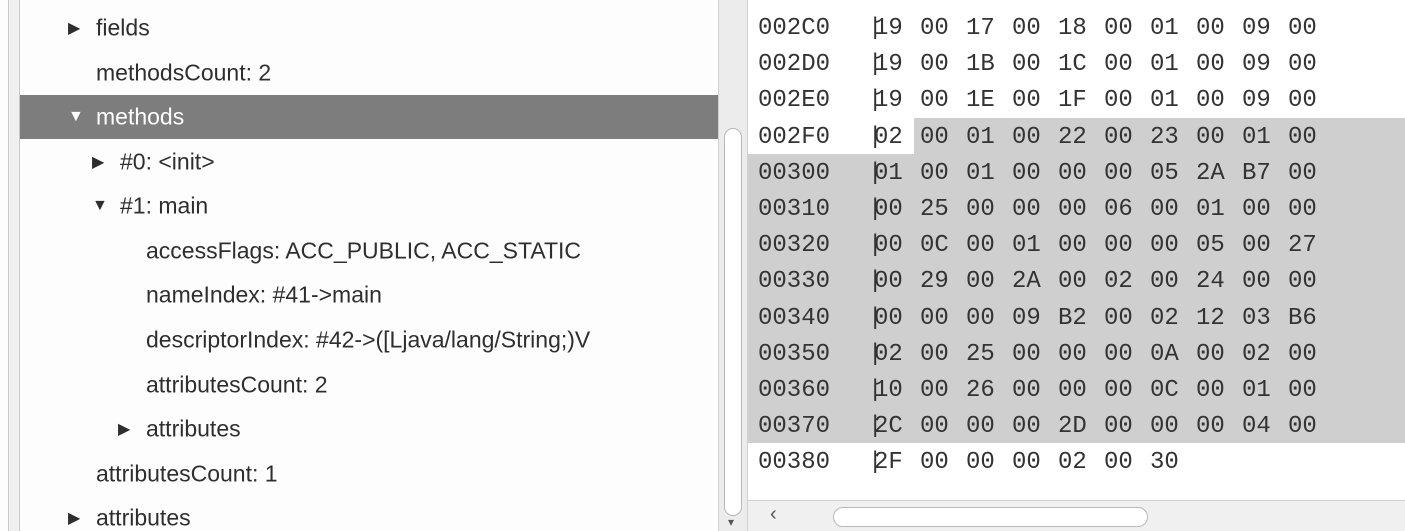 This screenshot has width=1405, height=531. Describe the element at coordinates (369, 117) in the screenshot. I see `tree-node-methods: ▼ methods` at that location.